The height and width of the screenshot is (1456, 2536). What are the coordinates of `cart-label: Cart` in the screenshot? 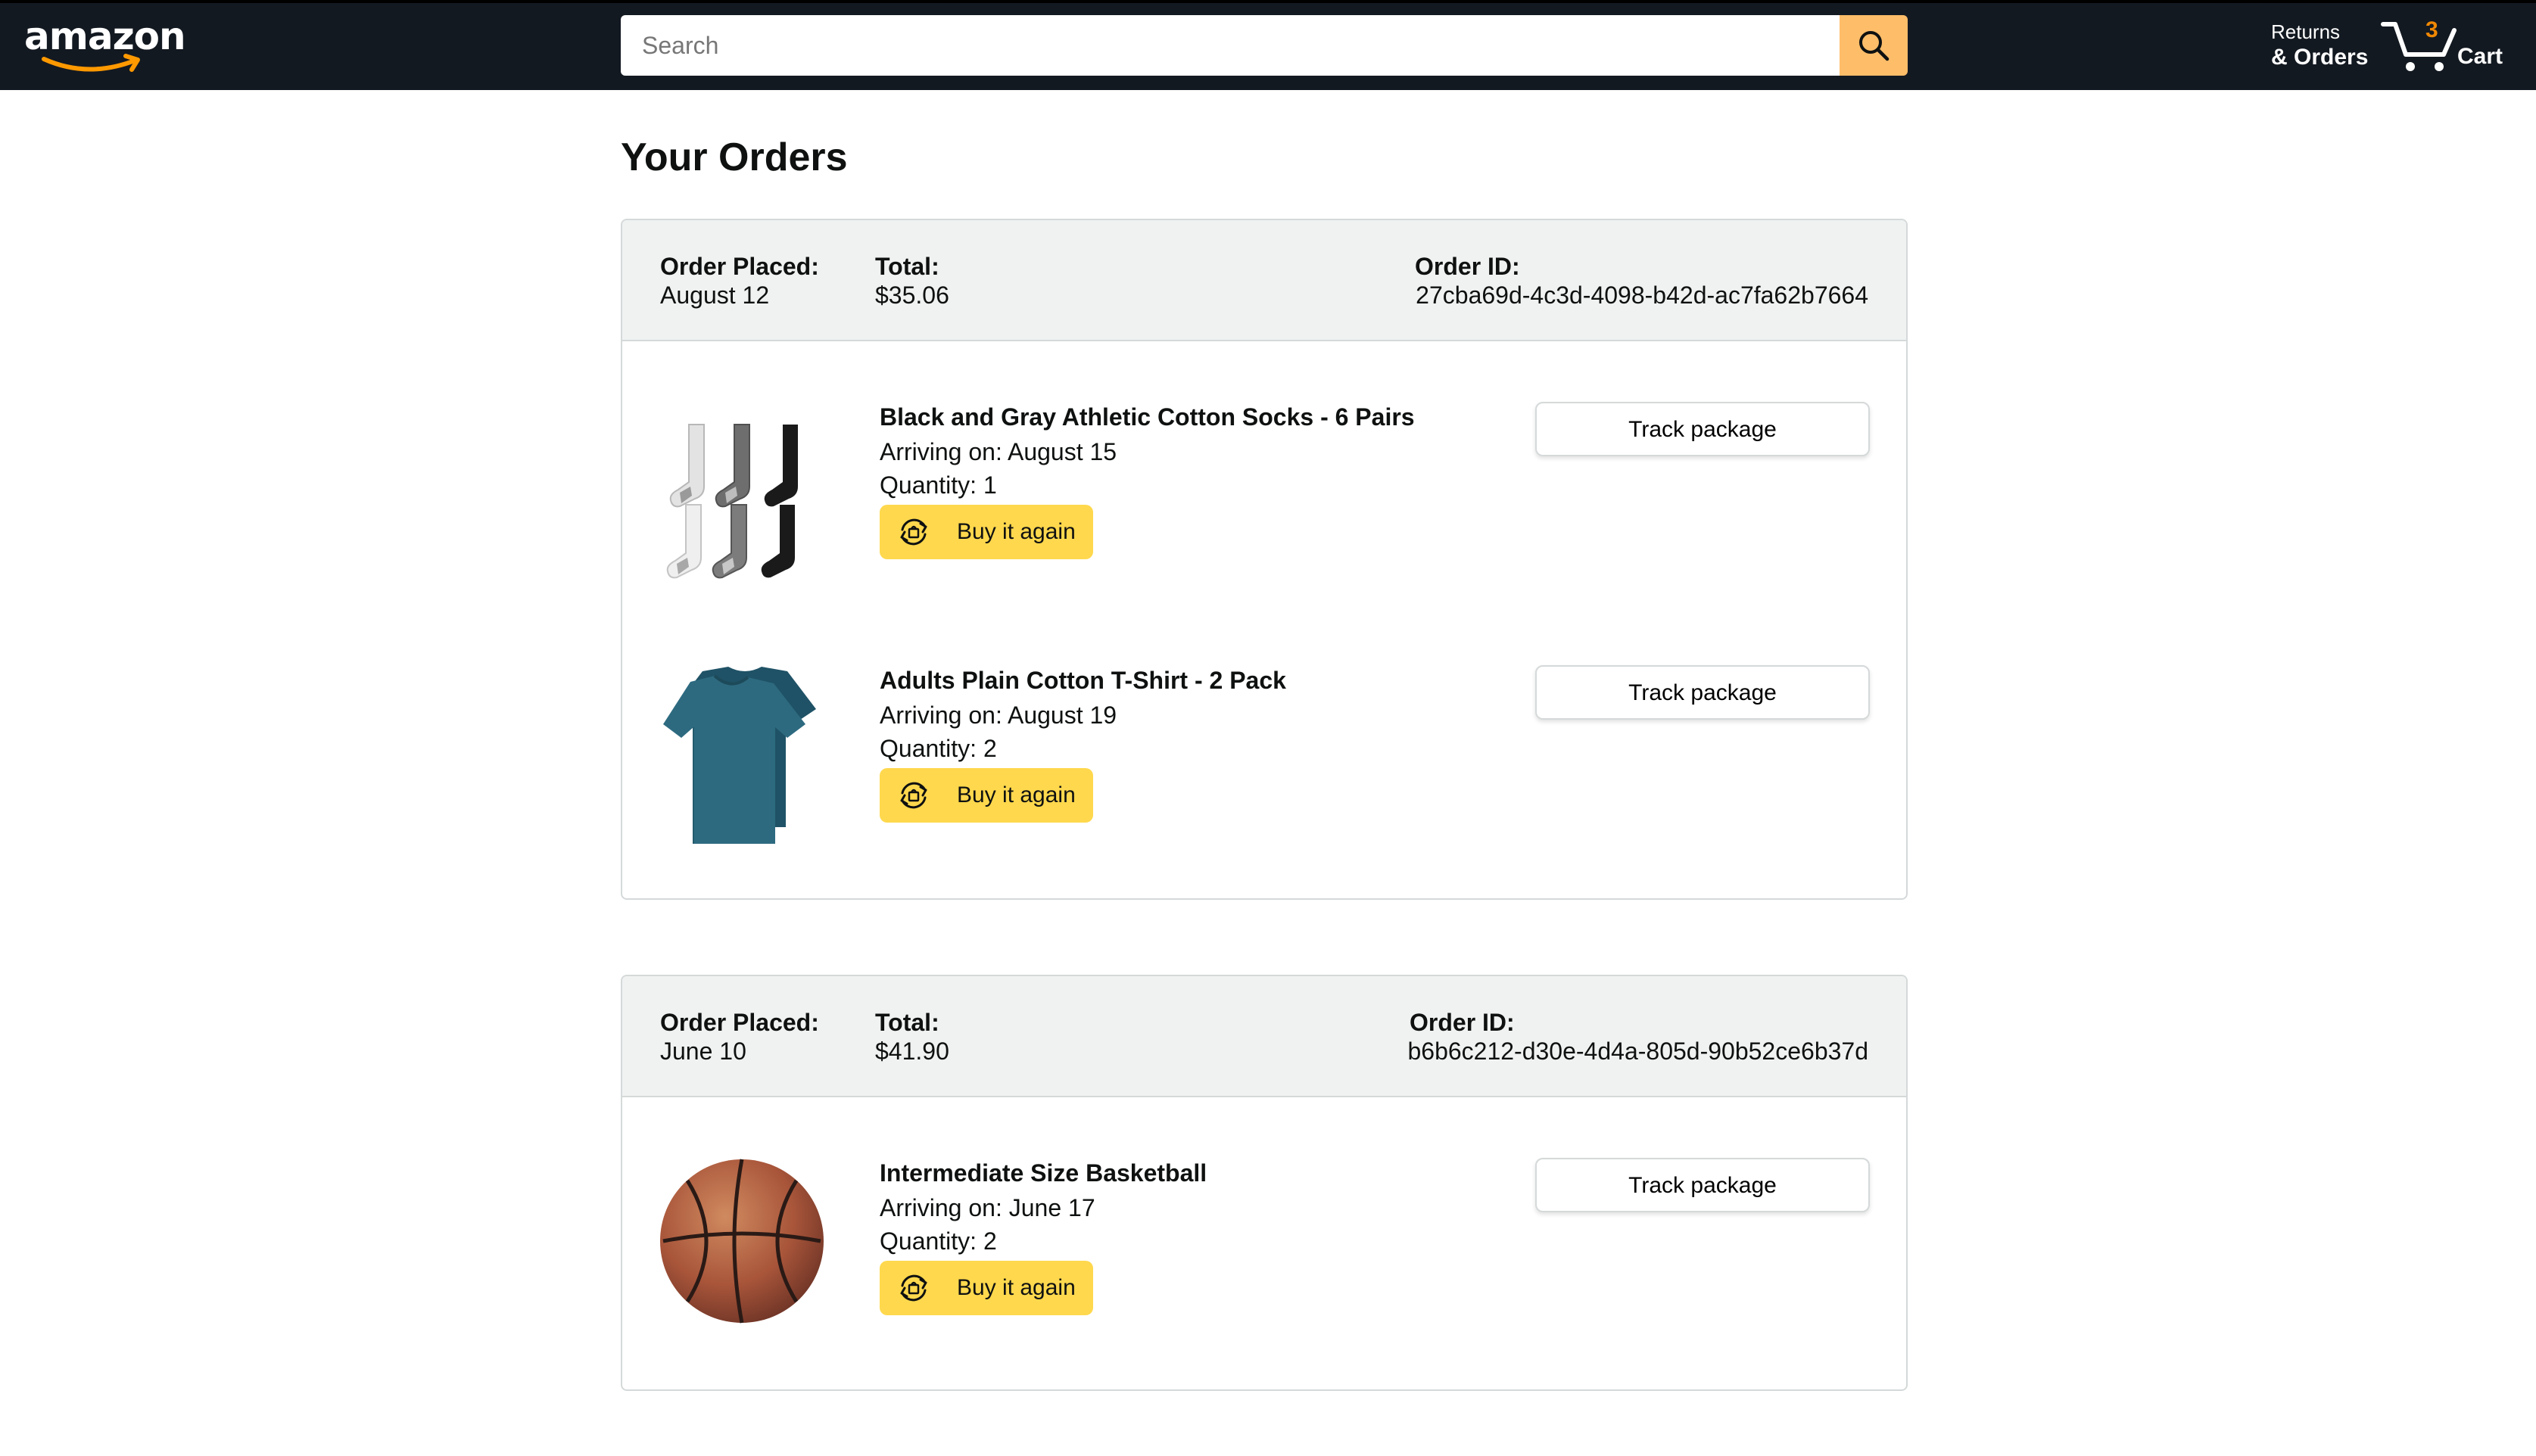 It's located at (2480, 56).